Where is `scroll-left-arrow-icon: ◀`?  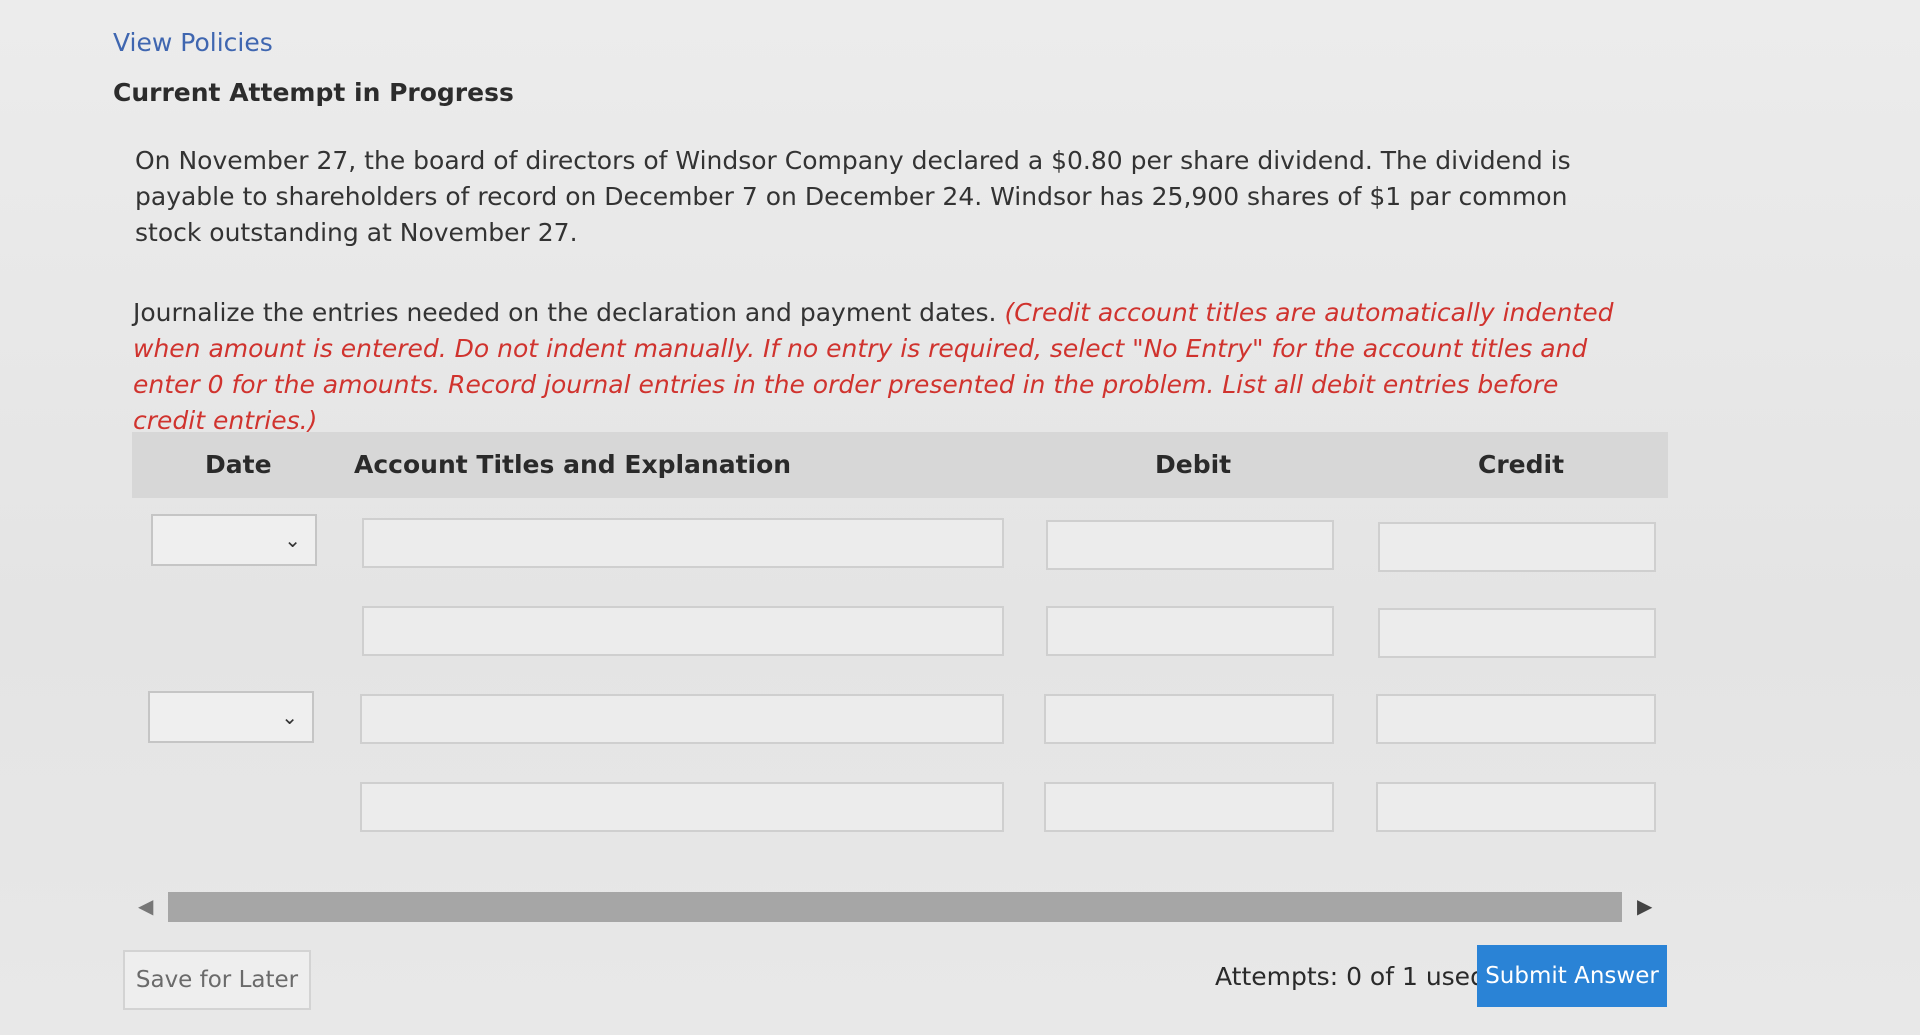
scroll-left-arrow-icon: ◀ is located at coordinates (145, 906).